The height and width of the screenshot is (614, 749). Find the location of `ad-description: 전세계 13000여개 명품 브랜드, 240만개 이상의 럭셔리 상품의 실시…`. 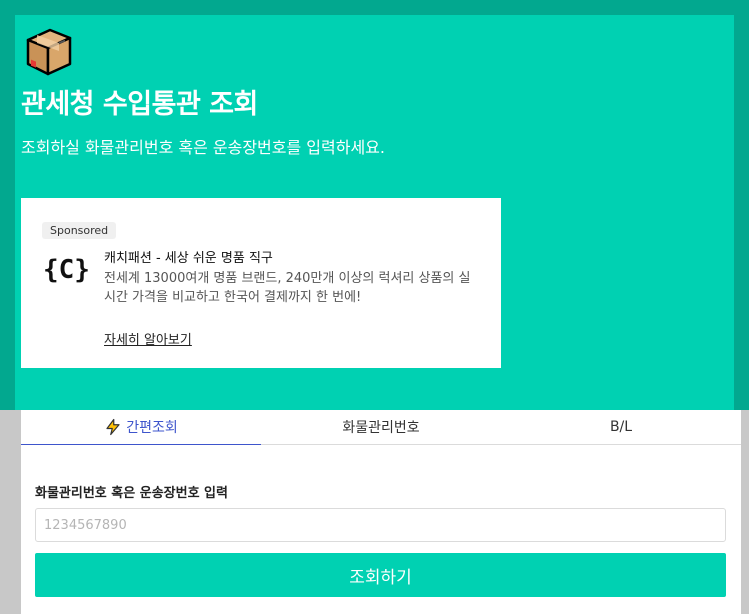

ad-description: 전세계 13000여개 명품 브랜드, 240만개 이상의 럭셔리 상품의 실시… is located at coordinates (287, 288).